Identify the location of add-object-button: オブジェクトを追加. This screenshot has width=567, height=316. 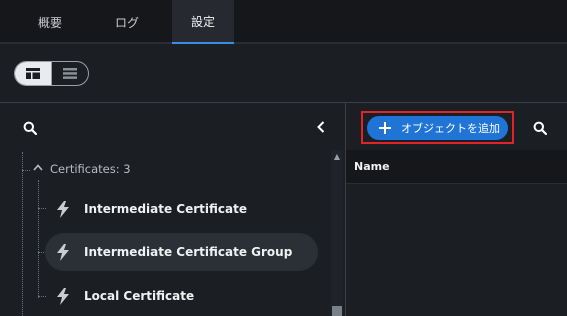
(437, 128).